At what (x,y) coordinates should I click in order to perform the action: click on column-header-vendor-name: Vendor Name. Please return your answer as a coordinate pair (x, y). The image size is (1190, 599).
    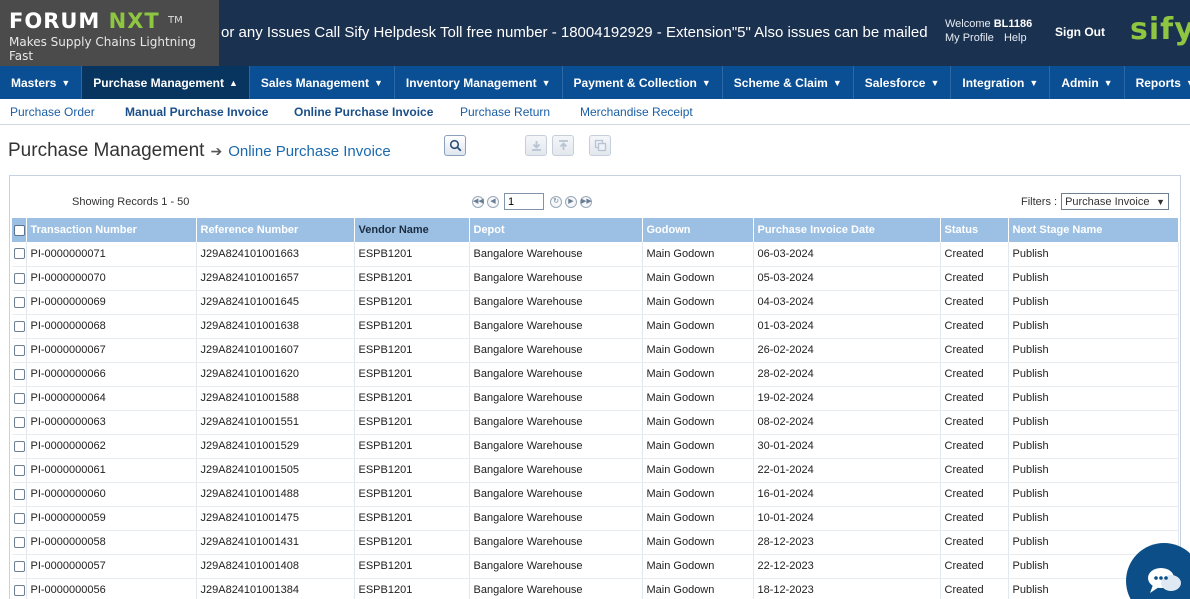
    Looking at the image, I should click on (412, 230).